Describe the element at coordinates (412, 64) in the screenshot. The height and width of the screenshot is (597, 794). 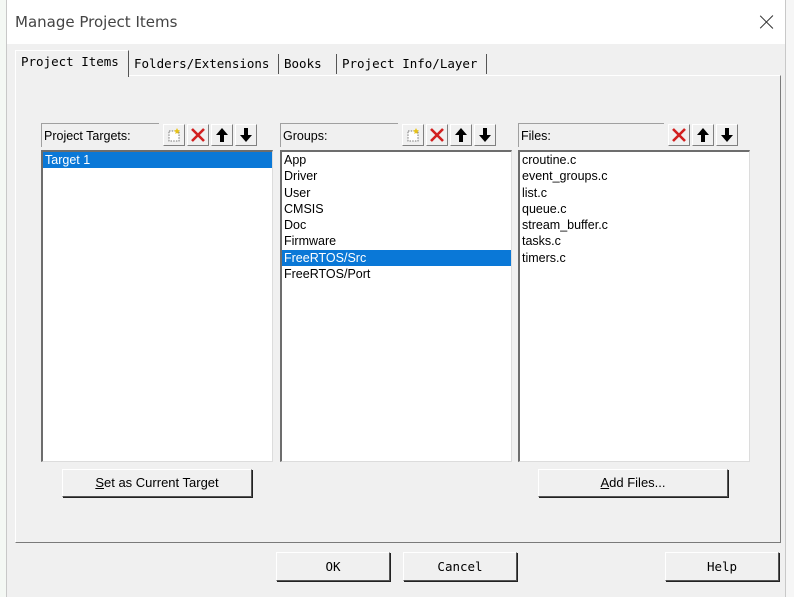
I see `tab-project-info-layer: Project Info/Layer` at that location.